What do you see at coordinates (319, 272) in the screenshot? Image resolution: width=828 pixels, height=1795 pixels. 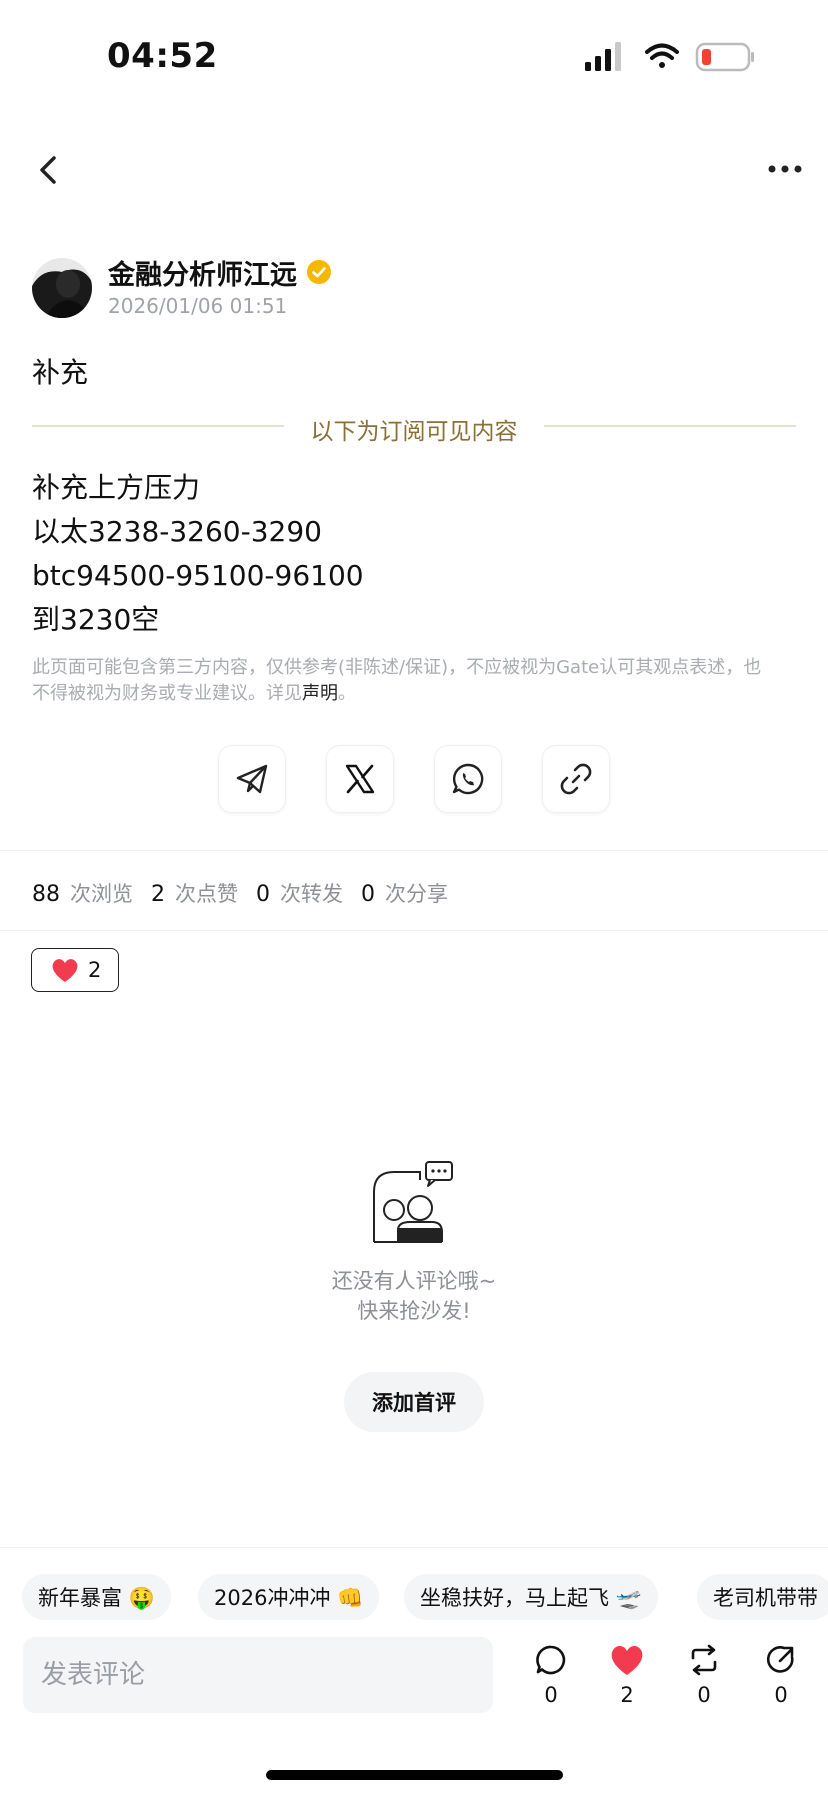 I see `verified-badge-icon` at bounding box center [319, 272].